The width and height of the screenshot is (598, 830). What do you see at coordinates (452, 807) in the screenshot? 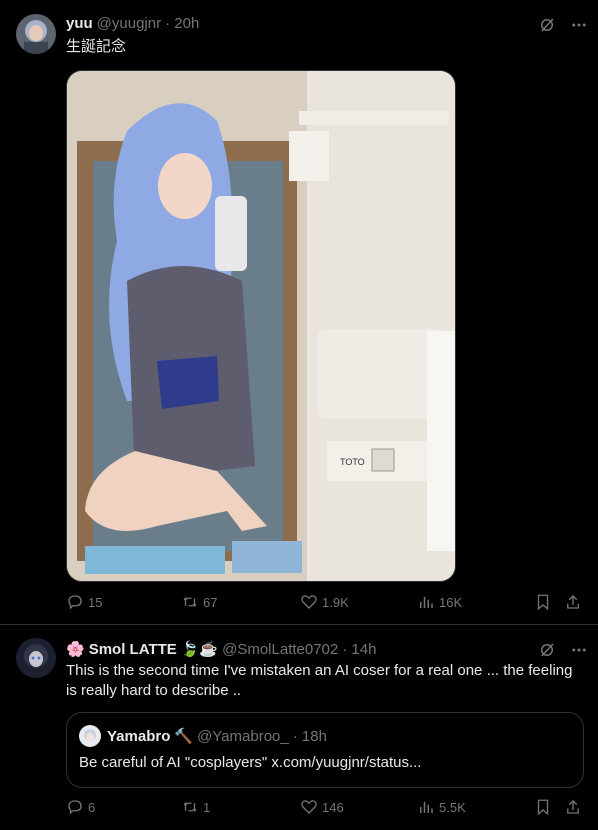
I see `view-count: 5.5K` at bounding box center [452, 807].